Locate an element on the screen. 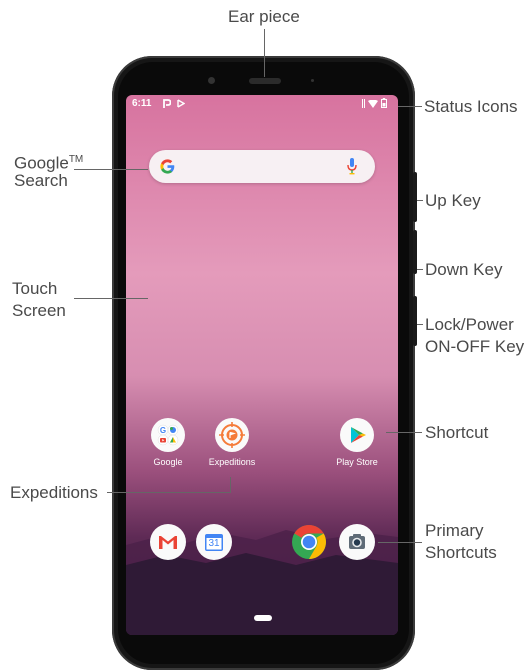  play-store-icon is located at coordinates (357, 435).